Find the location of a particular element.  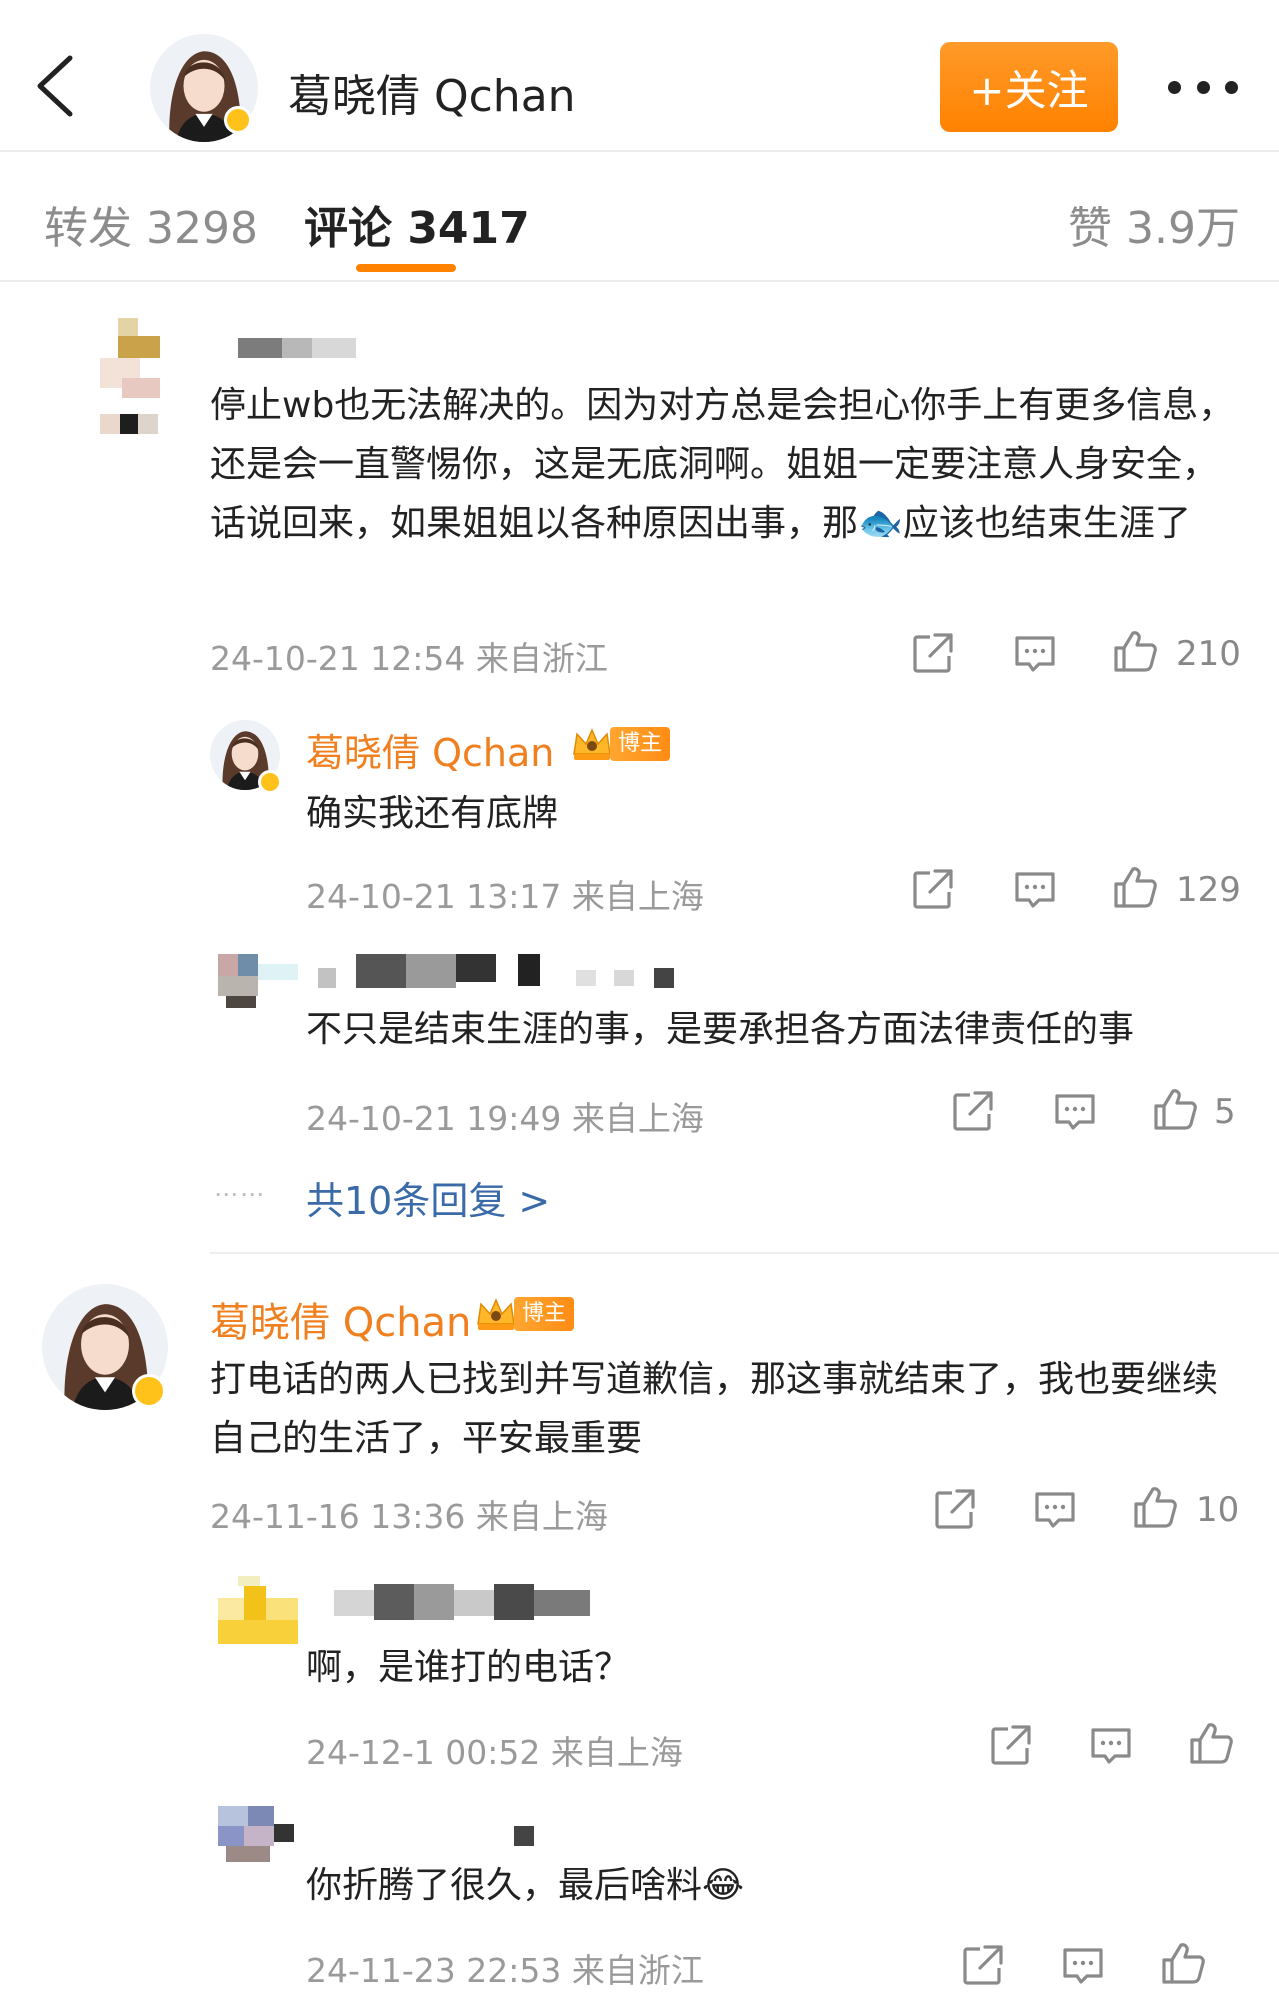

tab-reposts: 转发 3298 is located at coordinates (151, 224).